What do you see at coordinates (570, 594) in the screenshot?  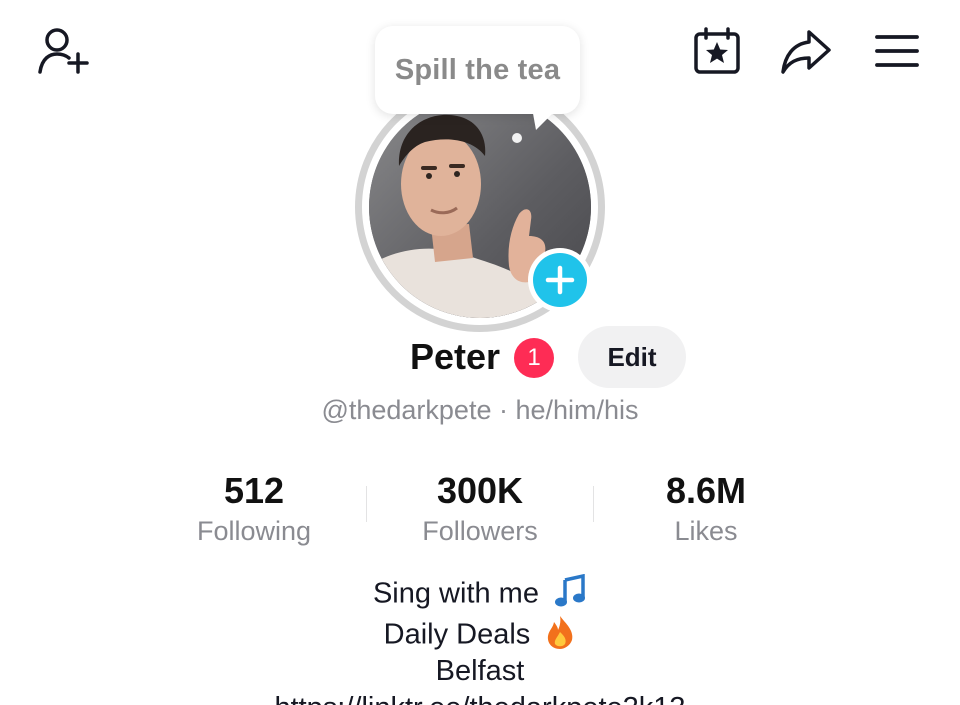 I see `music-note-icon` at bounding box center [570, 594].